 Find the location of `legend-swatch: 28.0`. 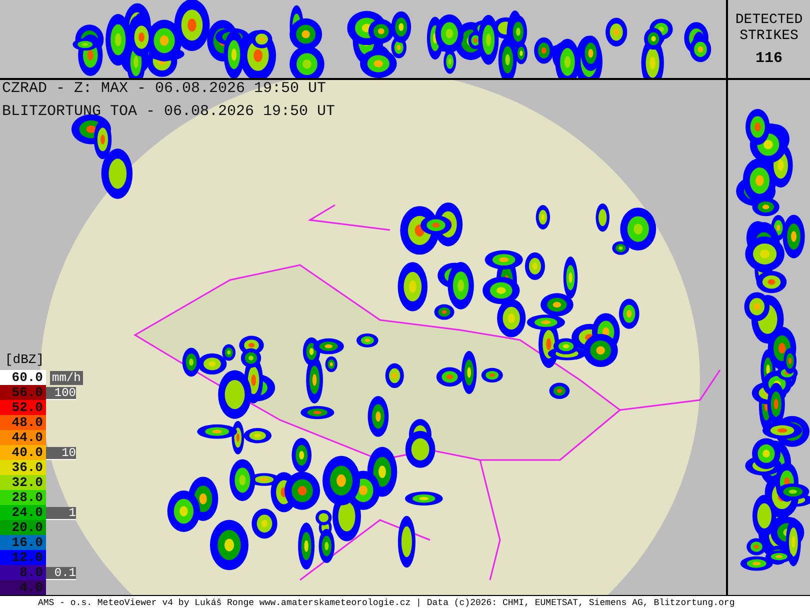

legend-swatch: 28.0 is located at coordinates (23, 497).